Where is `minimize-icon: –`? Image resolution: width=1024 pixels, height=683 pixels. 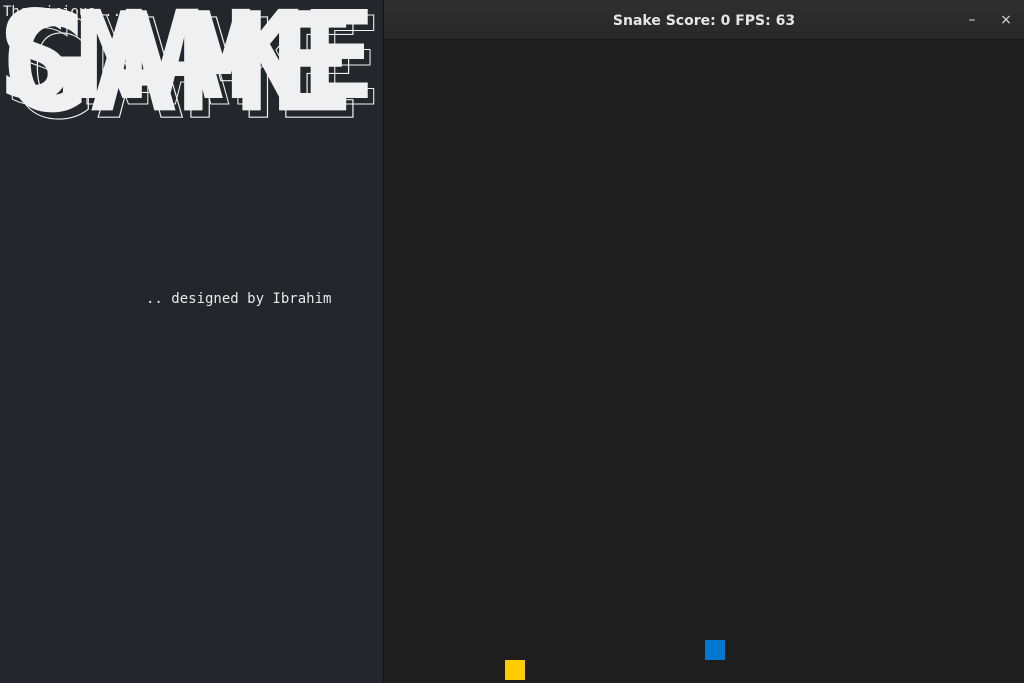
minimize-icon: – is located at coordinates (972, 20).